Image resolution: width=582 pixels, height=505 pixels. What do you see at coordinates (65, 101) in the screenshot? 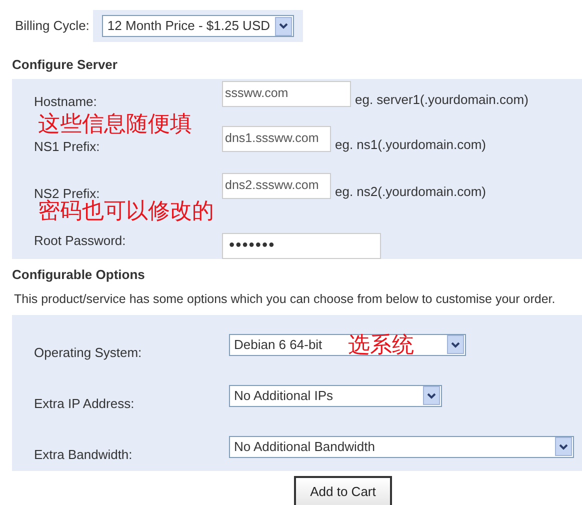
I see `field-label: Hostname:` at bounding box center [65, 101].